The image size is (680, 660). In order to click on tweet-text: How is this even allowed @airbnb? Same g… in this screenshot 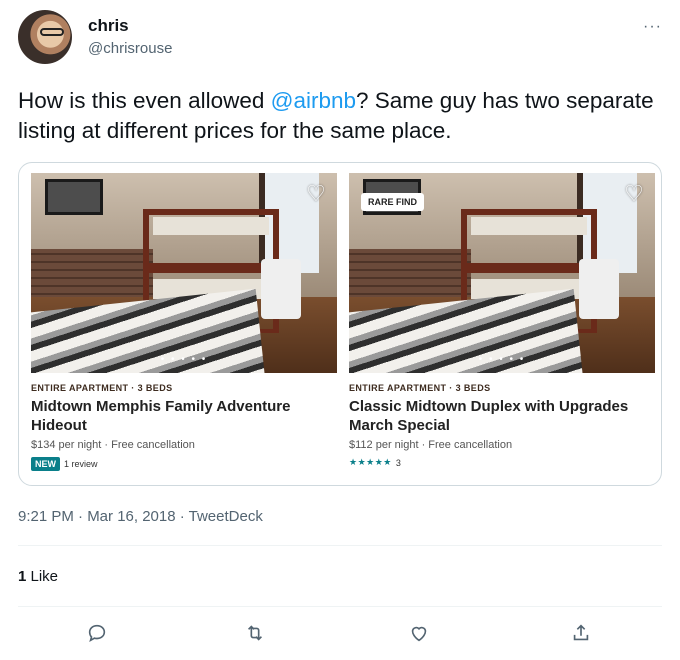, I will do `click(338, 116)`.